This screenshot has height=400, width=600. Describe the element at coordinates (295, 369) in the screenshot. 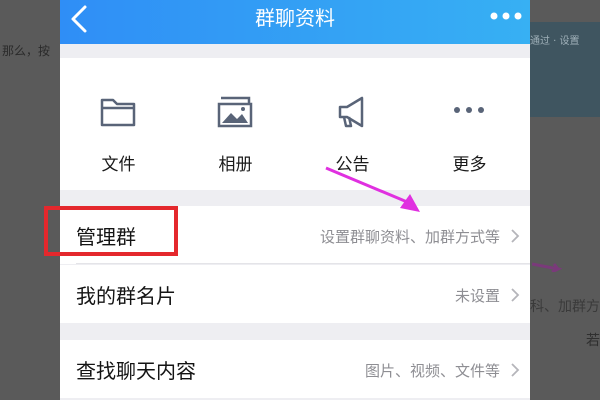

I see `row-search-chat: 查找聊天内容 图片、视频、文件等` at that location.